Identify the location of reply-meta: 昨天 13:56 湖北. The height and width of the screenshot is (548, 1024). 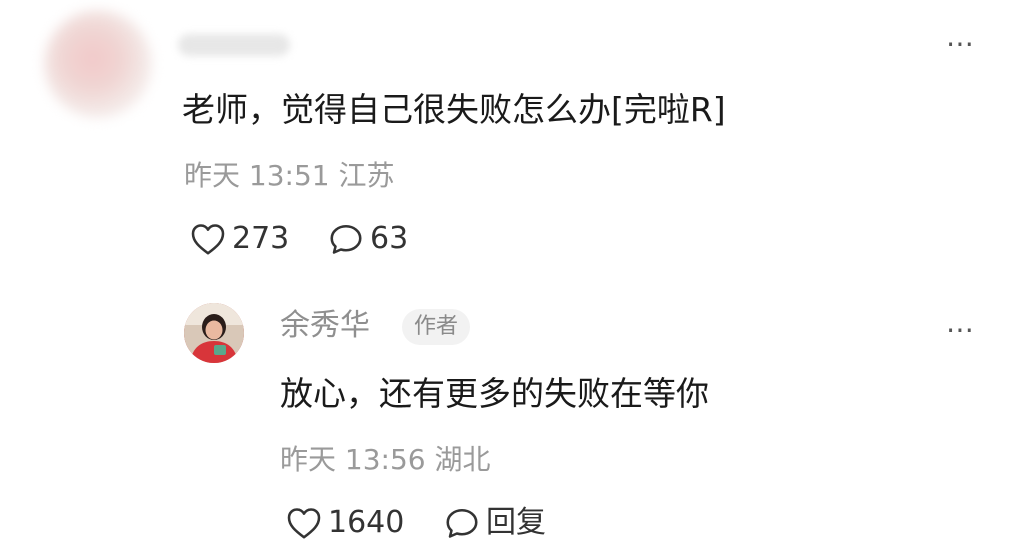
(385, 459).